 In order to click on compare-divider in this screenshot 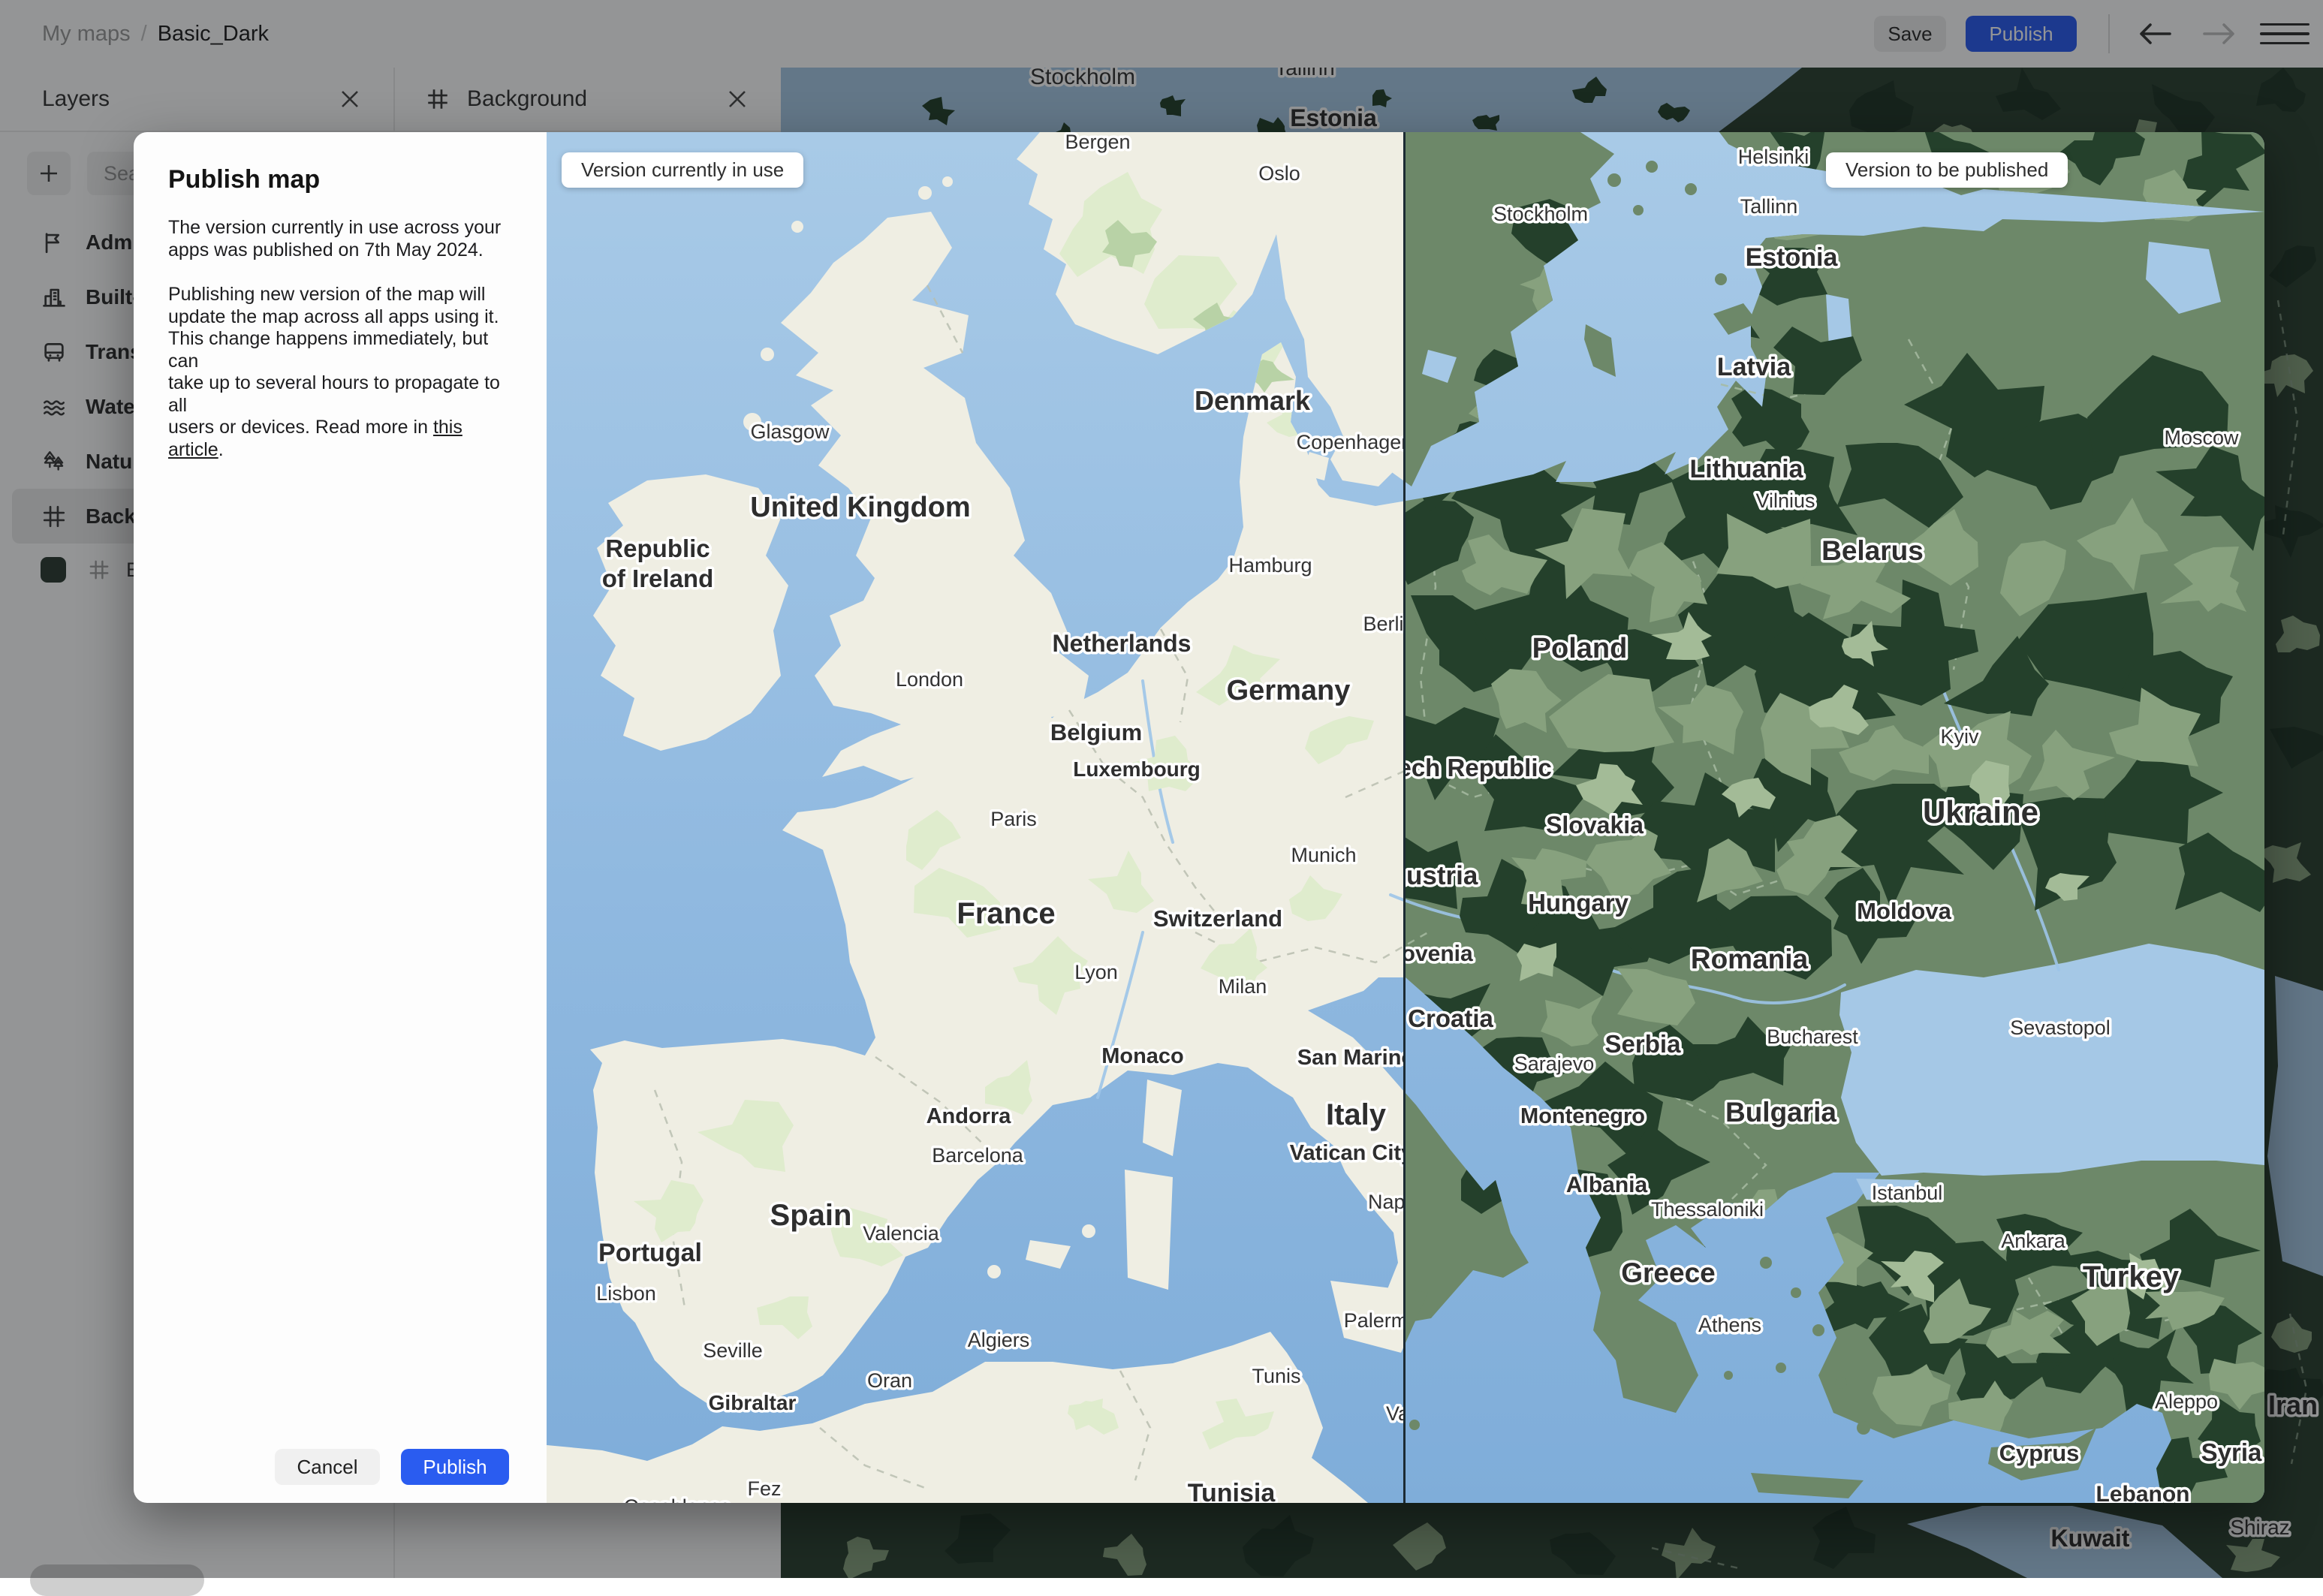, I will do `click(1404, 817)`.